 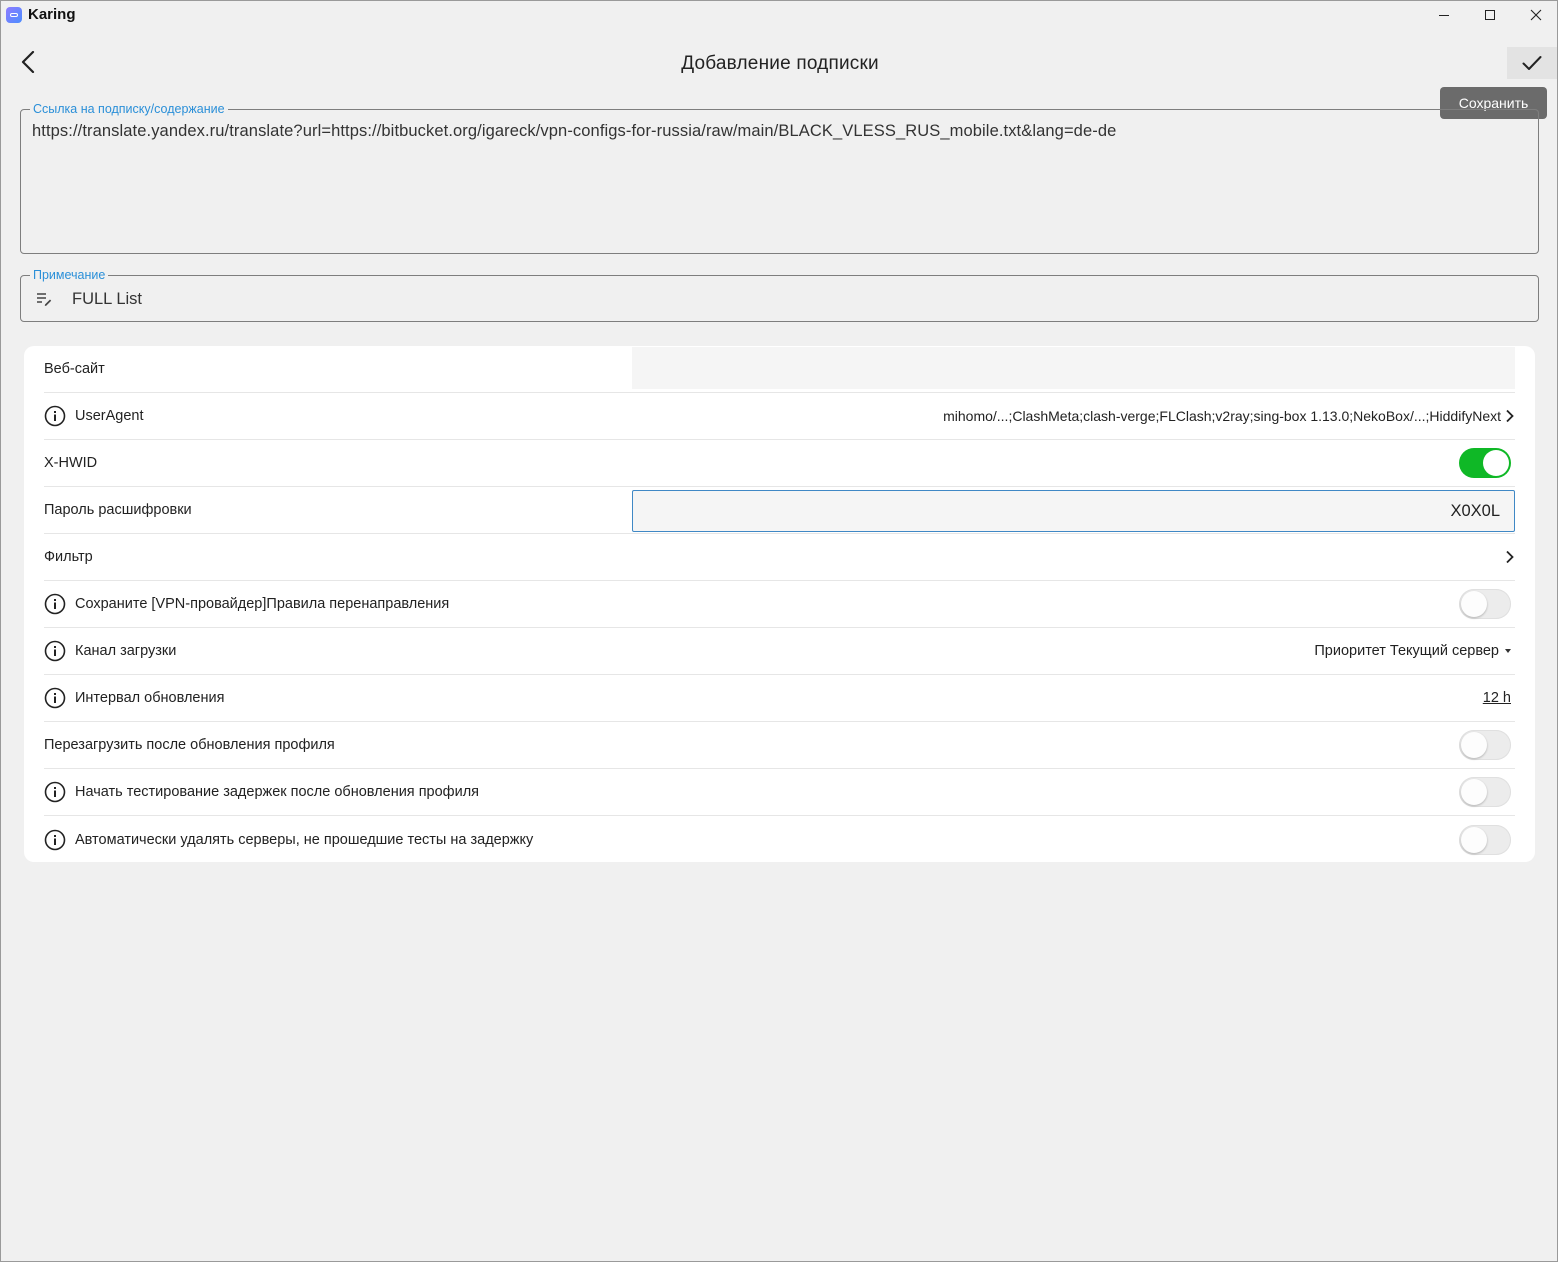 I want to click on download-channel-value: Приоритет Текущий сервер, so click(x=1406, y=651).